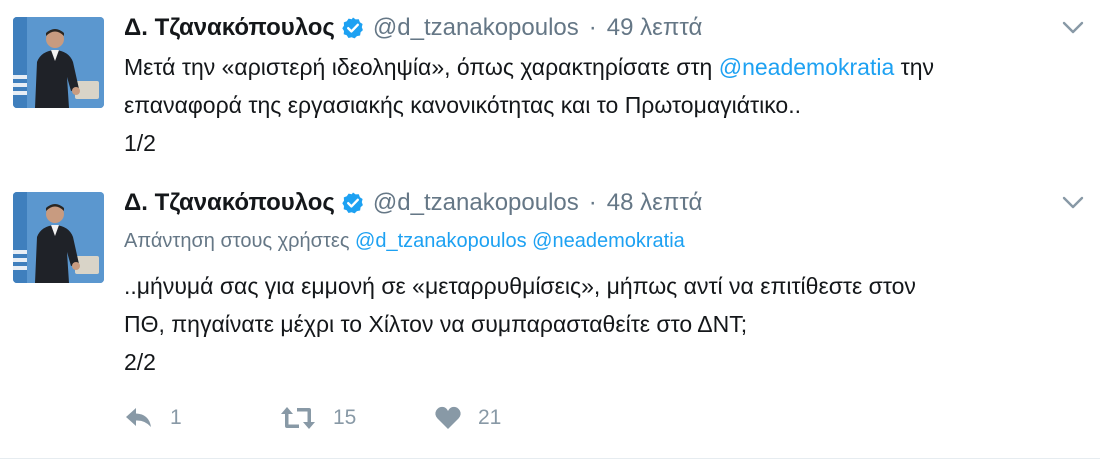 This screenshot has height=465, width=1100. What do you see at coordinates (201, 418) in the screenshot?
I see `reply-button: 1` at bounding box center [201, 418].